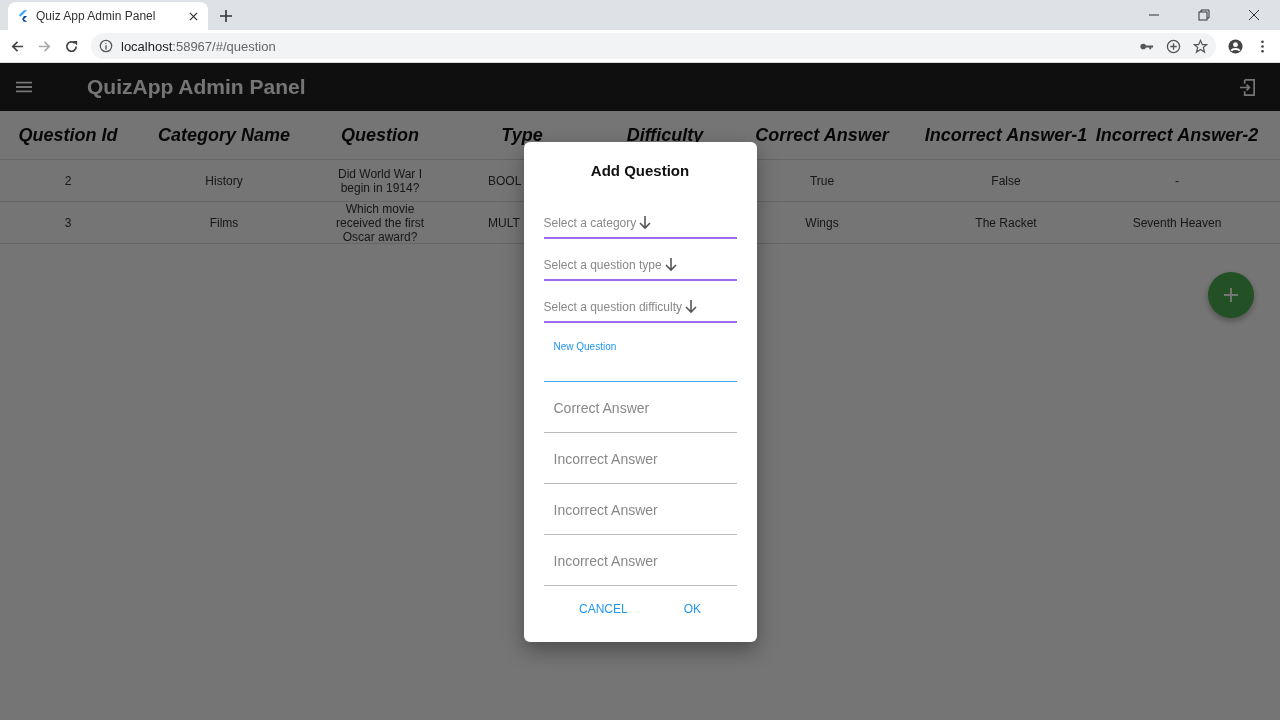 This screenshot has width=1280, height=720. I want to click on dropdown-field: Select a category, so click(640, 218).